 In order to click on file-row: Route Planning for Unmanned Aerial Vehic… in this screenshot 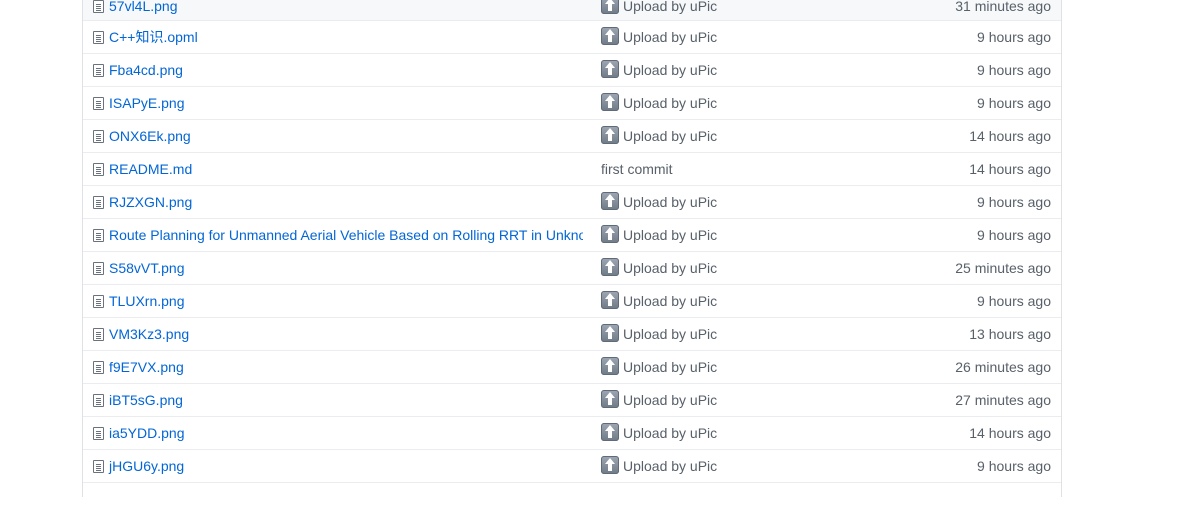, I will do `click(572, 234)`.